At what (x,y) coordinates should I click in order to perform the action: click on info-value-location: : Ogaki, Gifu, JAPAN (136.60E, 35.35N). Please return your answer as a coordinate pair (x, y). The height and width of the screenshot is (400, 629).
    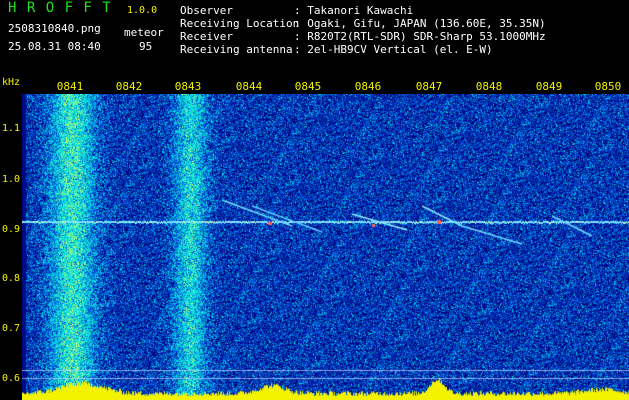
    Looking at the image, I should click on (420, 23).